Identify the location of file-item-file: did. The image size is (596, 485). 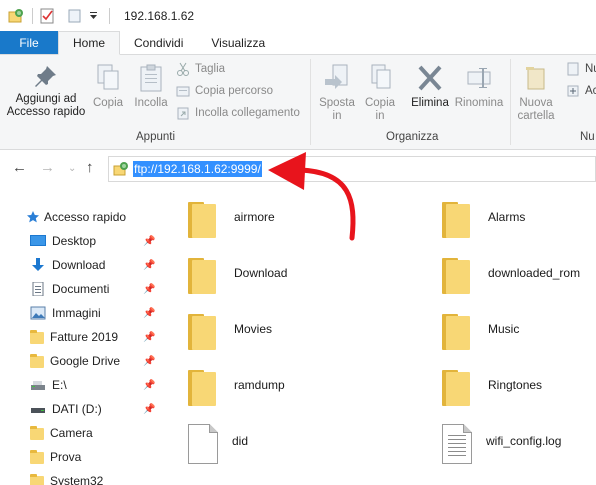
(218, 446).